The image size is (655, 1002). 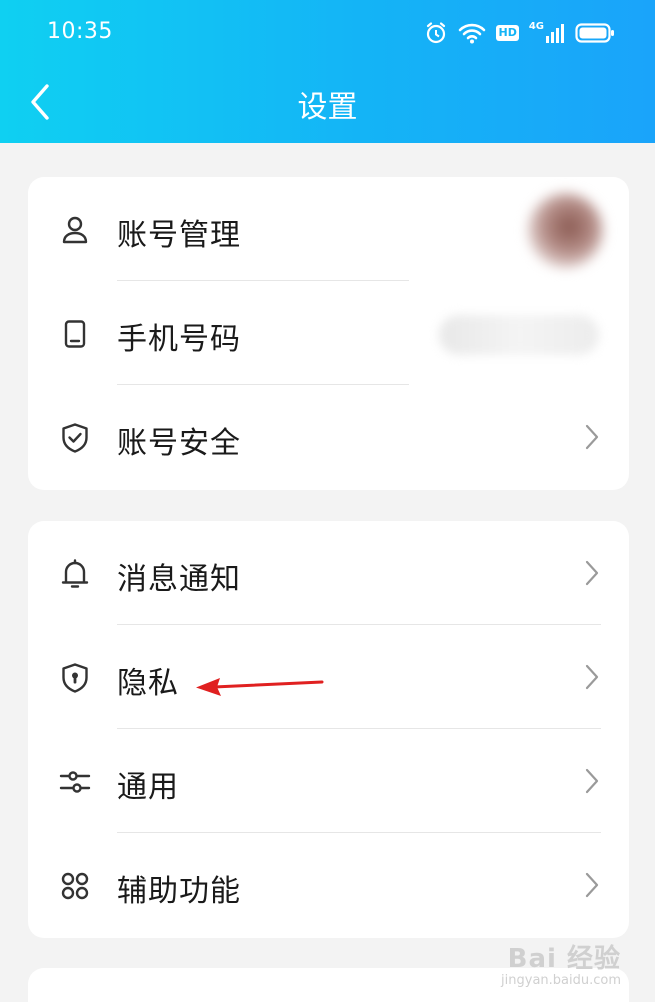 I want to click on sliders-icon, so click(x=75, y=782).